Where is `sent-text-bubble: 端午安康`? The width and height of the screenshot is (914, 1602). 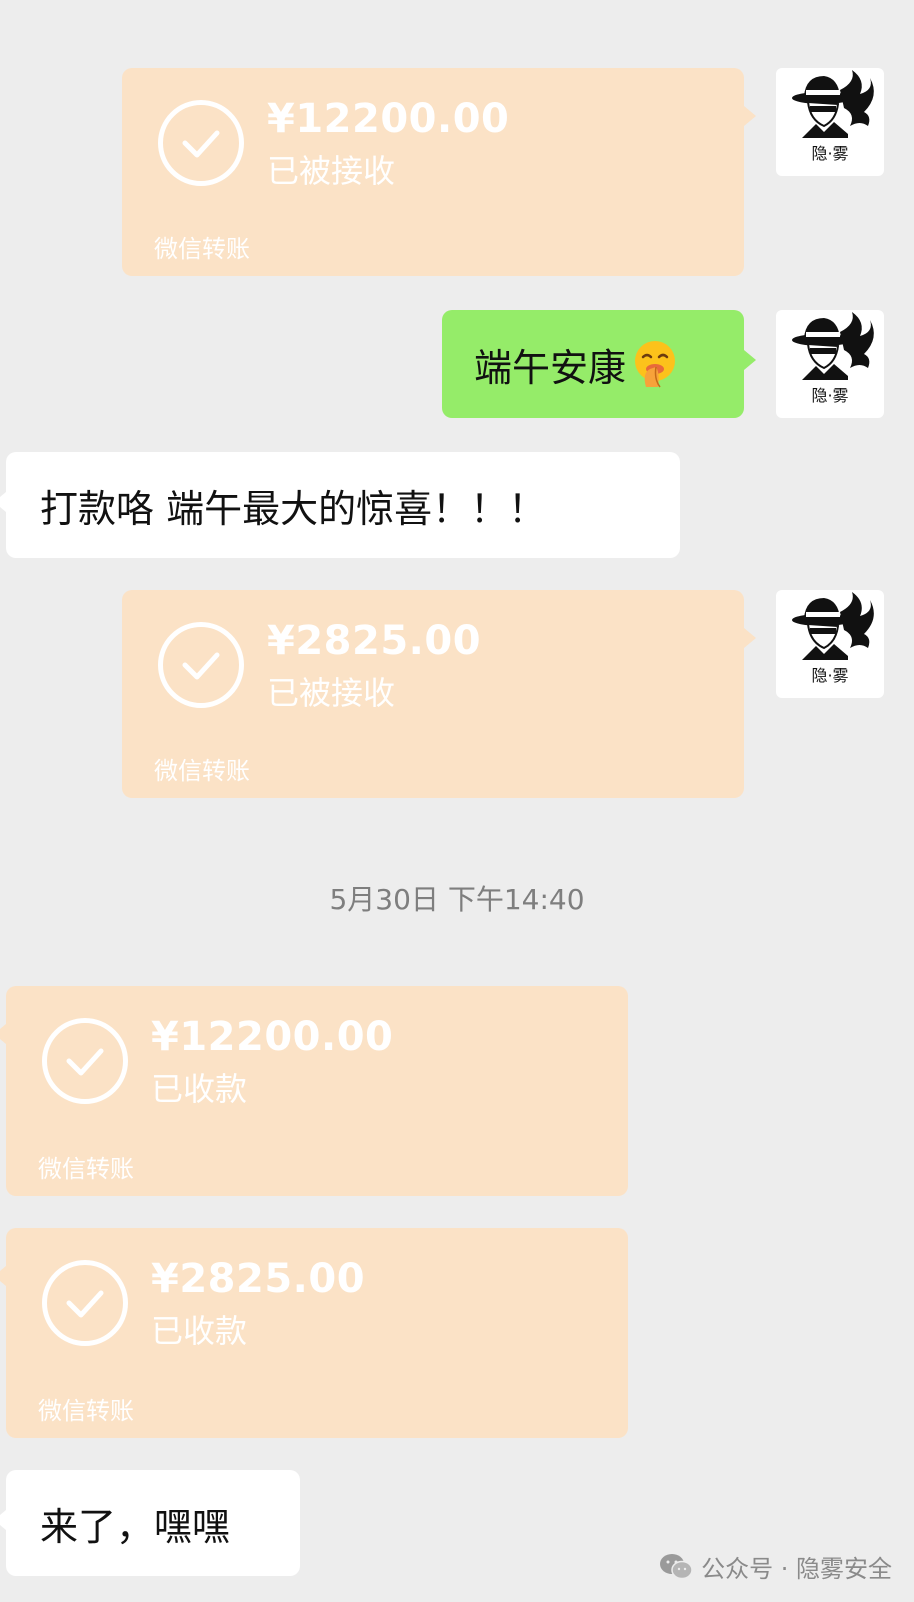
sent-text-bubble: 端午安康 is located at coordinates (599, 364).